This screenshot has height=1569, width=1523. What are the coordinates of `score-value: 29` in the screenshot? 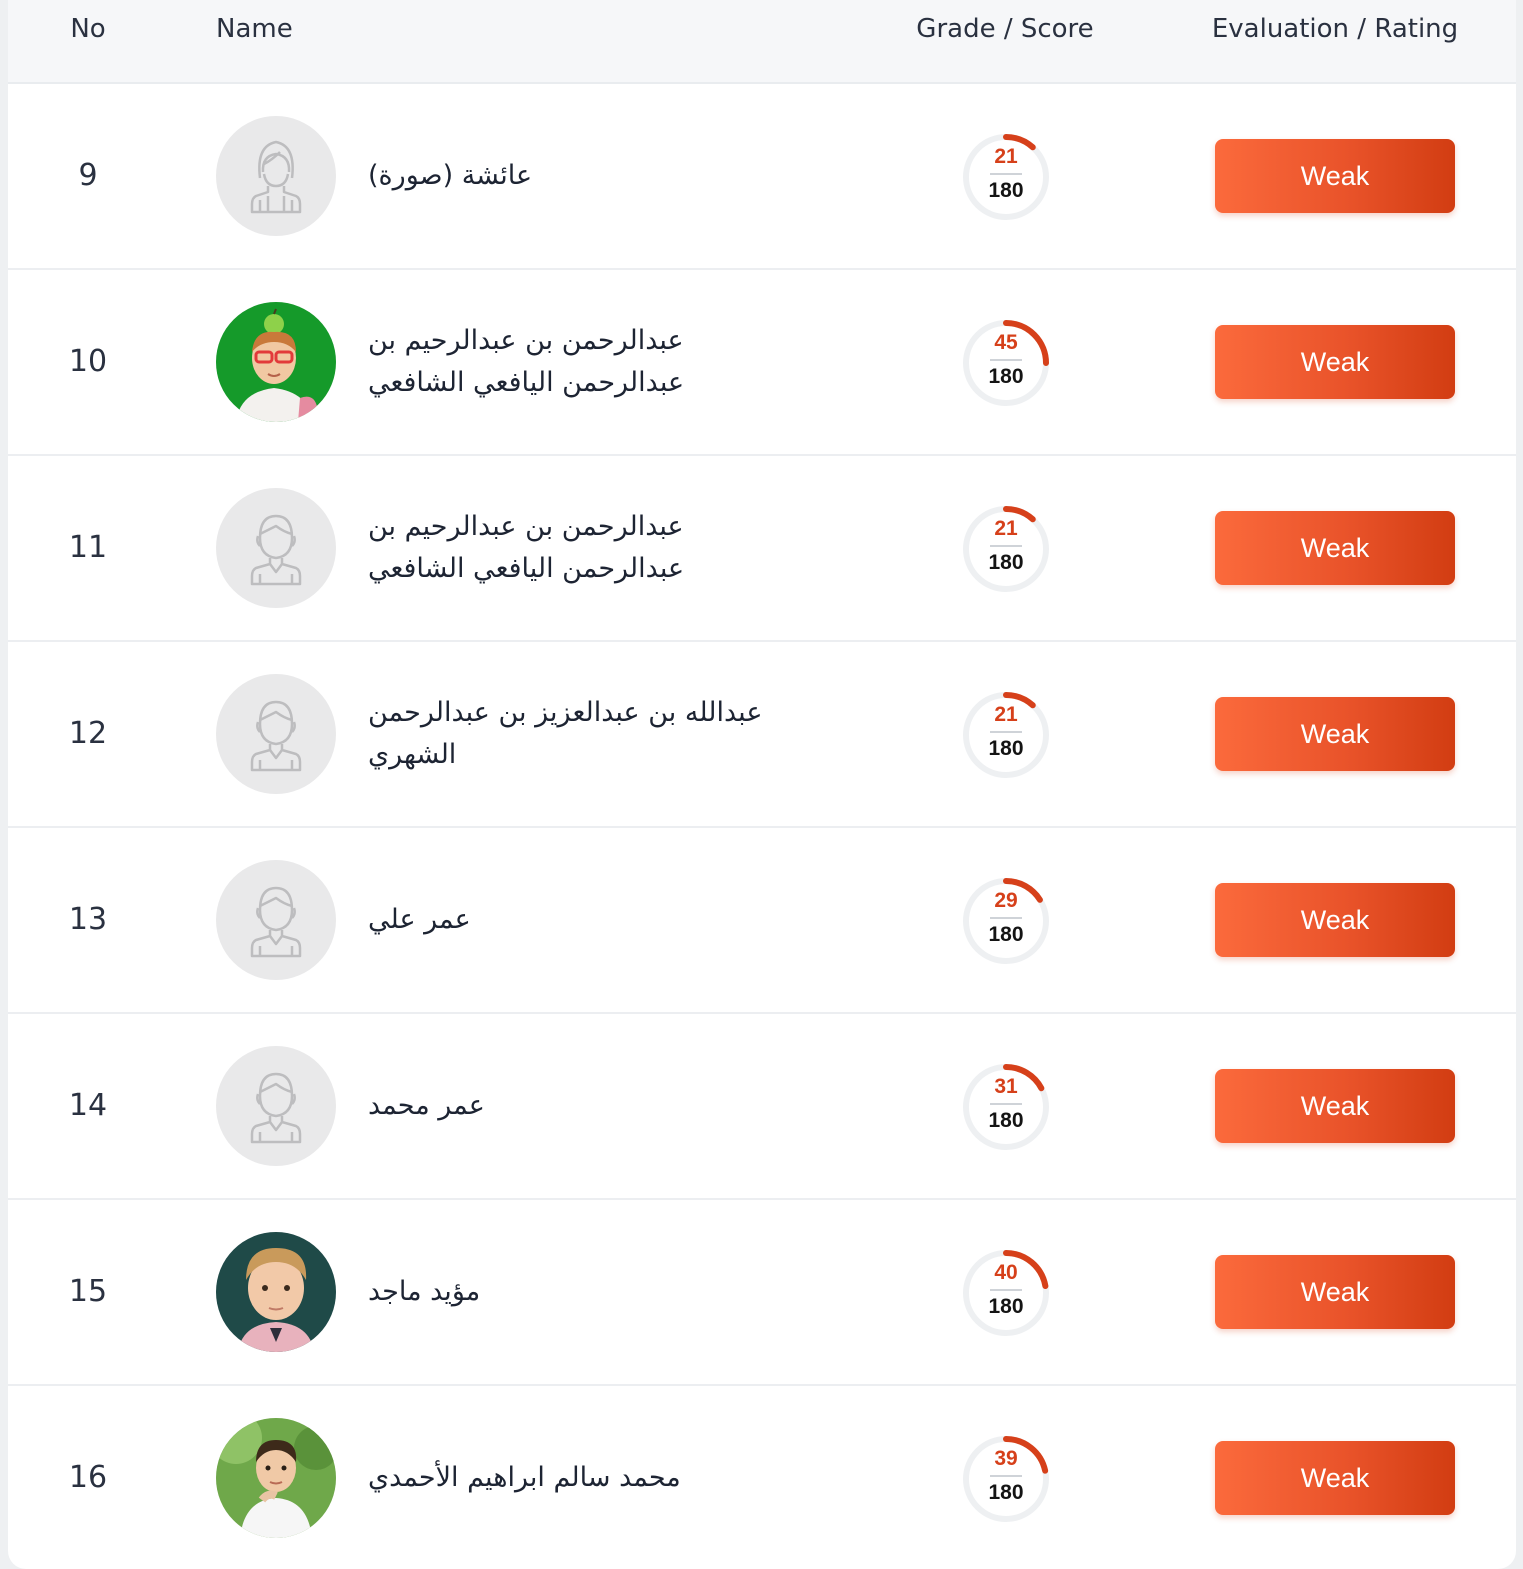 It's located at (1006, 900).